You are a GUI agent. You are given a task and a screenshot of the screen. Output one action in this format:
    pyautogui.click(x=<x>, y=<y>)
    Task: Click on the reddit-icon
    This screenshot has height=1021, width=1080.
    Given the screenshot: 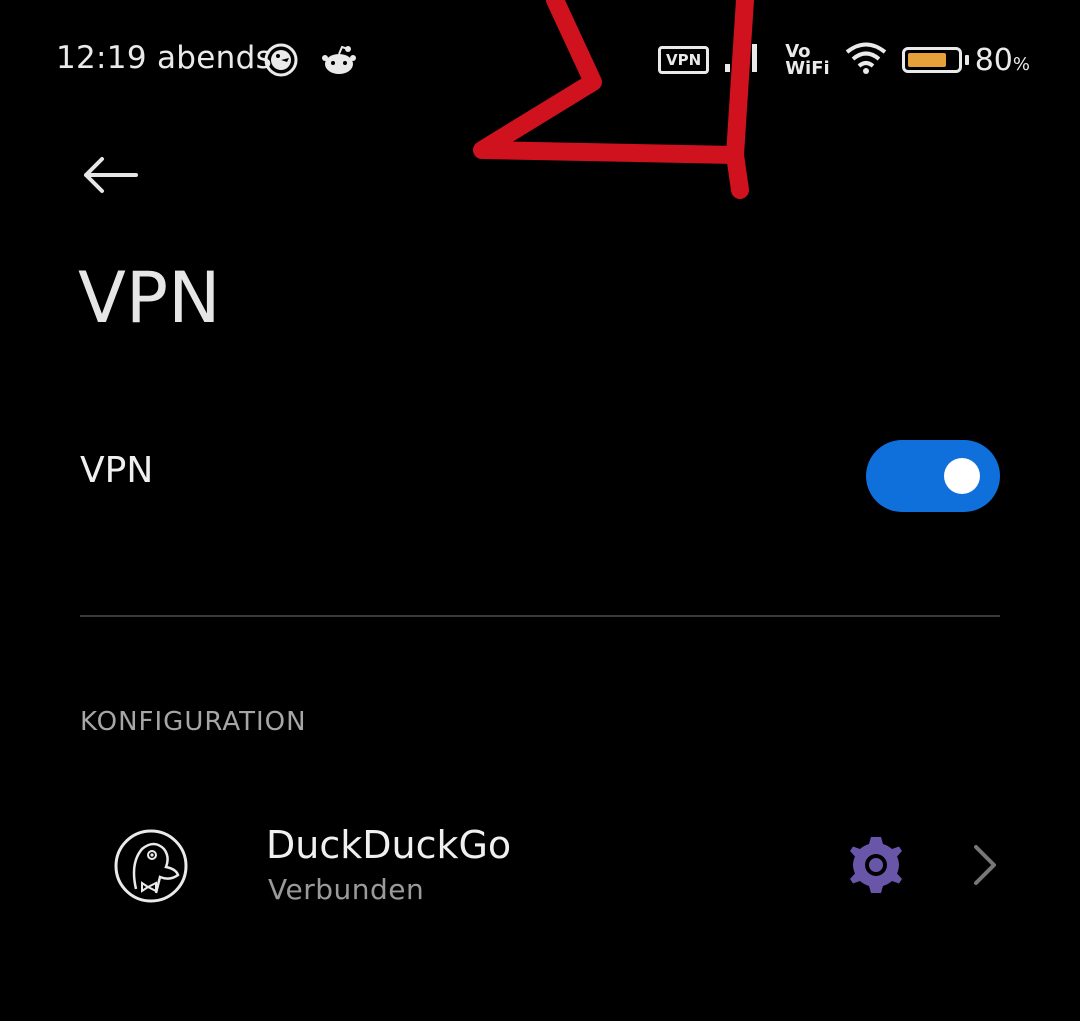 What is the action you would take?
    pyautogui.click(x=339, y=62)
    